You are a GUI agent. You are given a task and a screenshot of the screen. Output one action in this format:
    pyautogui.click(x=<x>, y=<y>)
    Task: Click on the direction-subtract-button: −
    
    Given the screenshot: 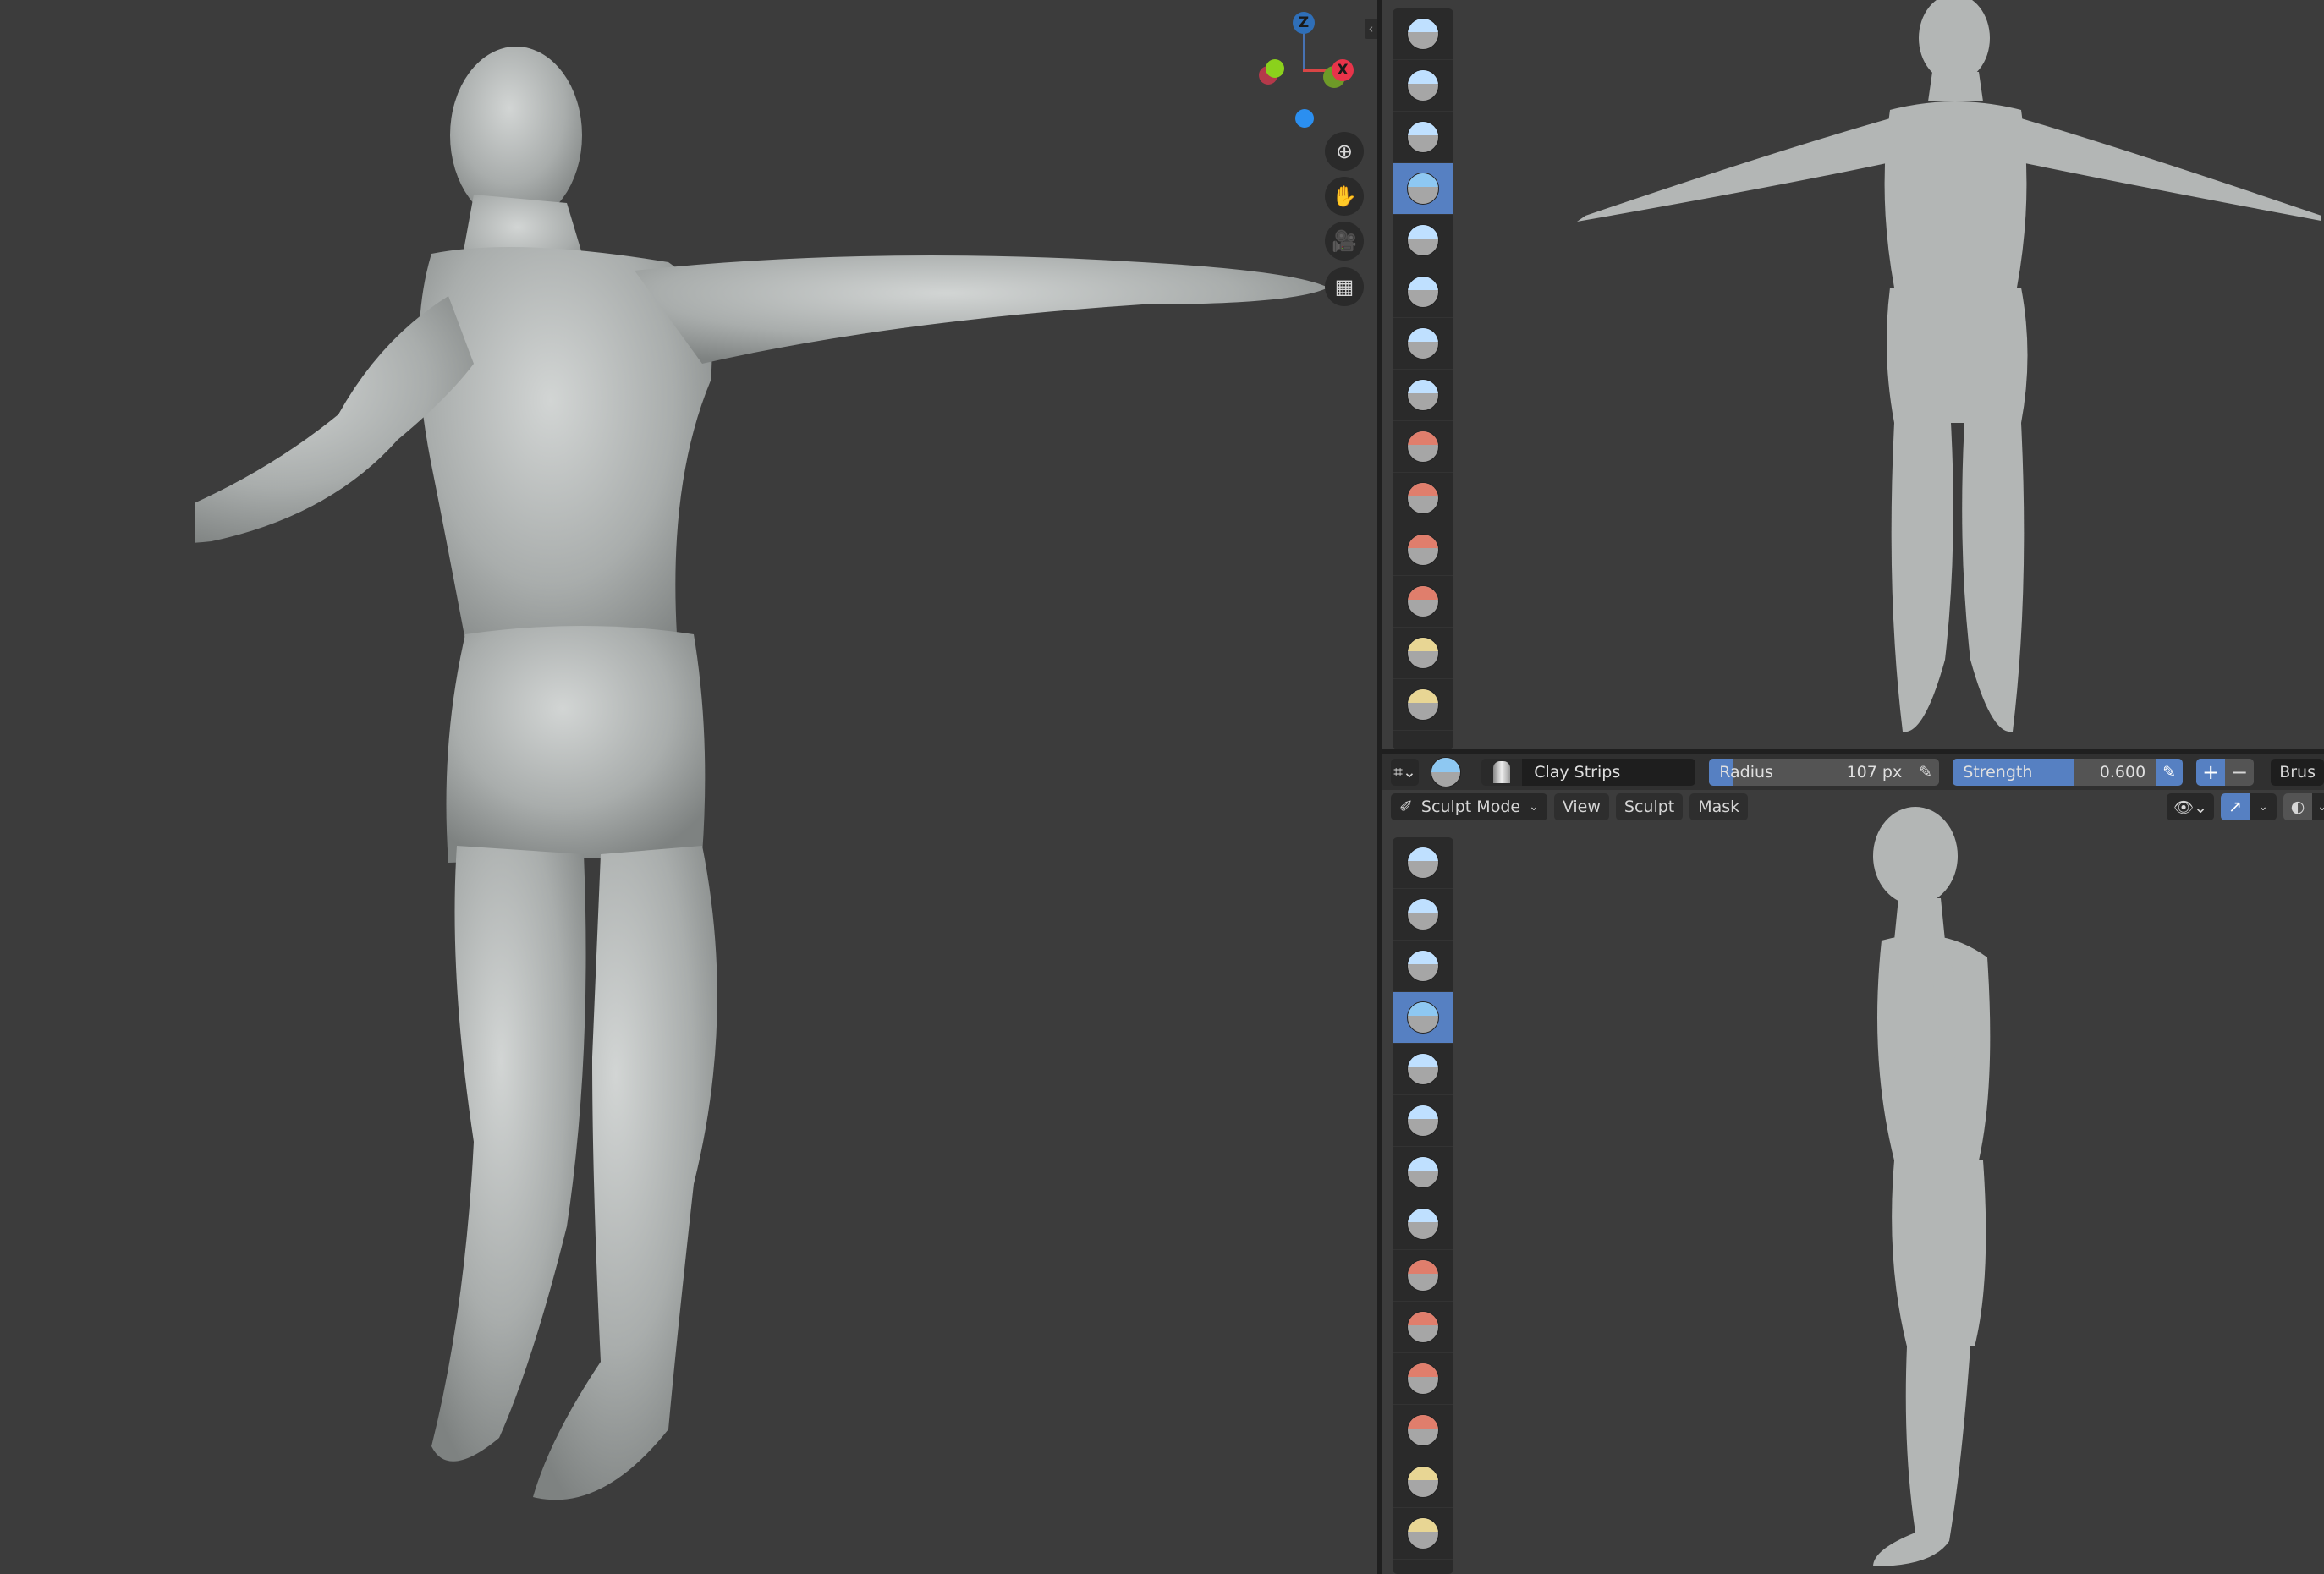 What is the action you would take?
    pyautogui.click(x=2240, y=773)
    